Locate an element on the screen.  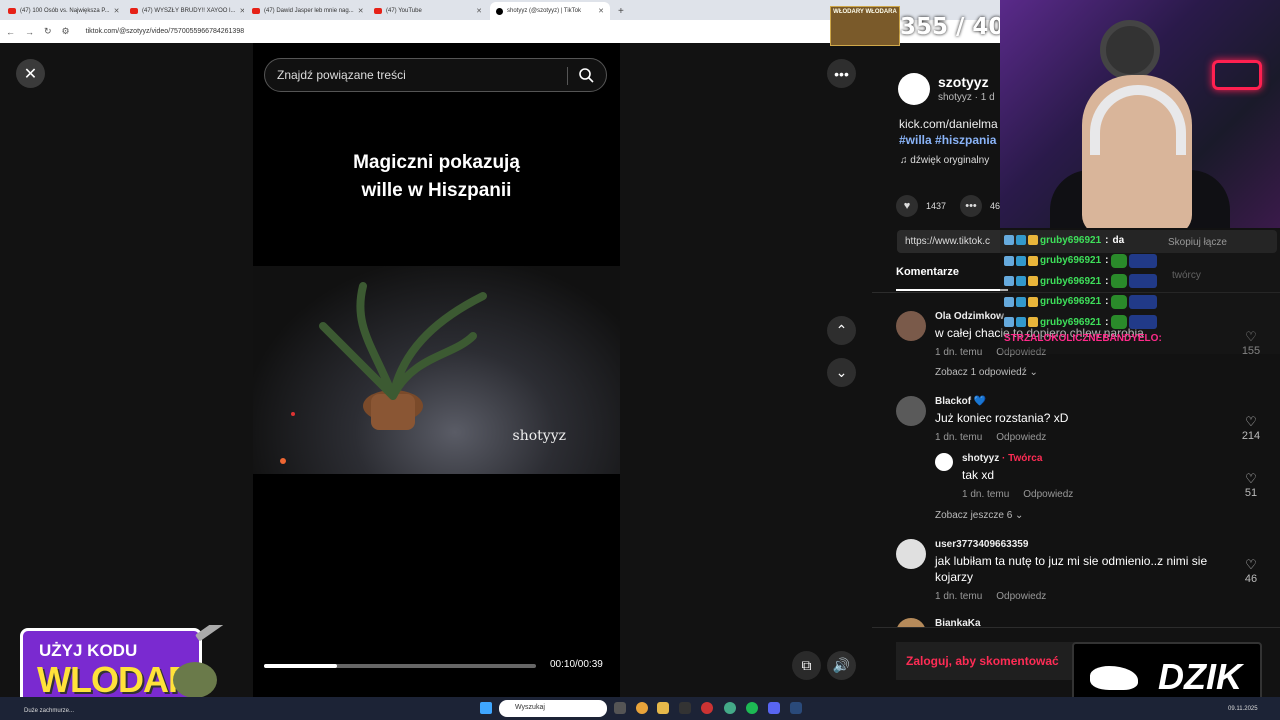
search-icon is located at coordinates (586, 75).